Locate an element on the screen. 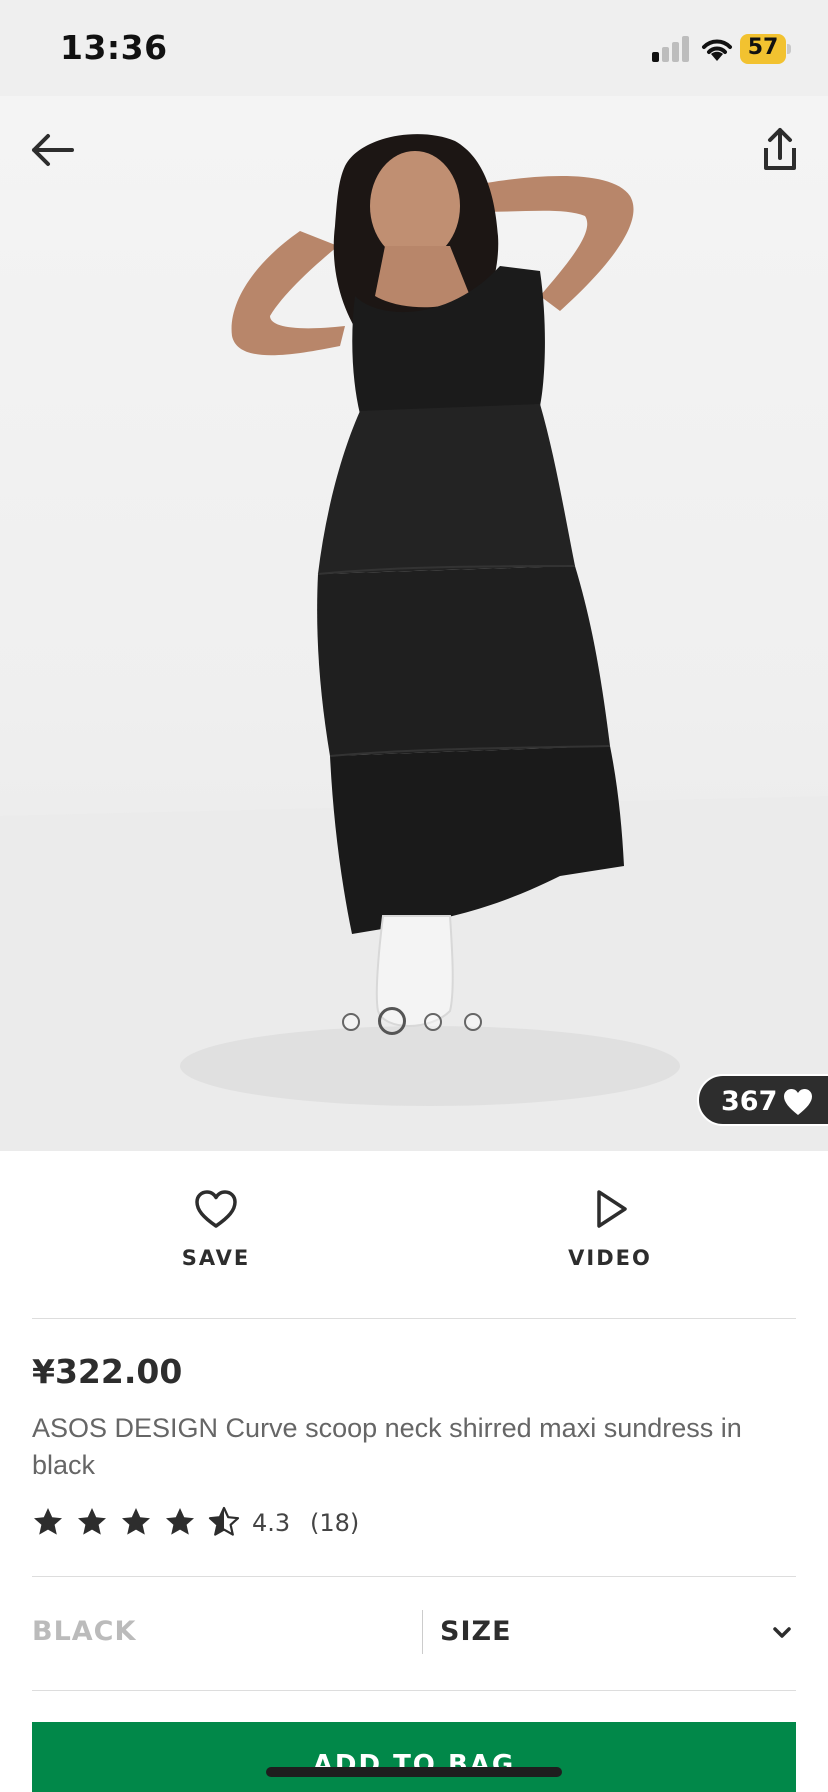  wifi-icon is located at coordinates (717, 50).